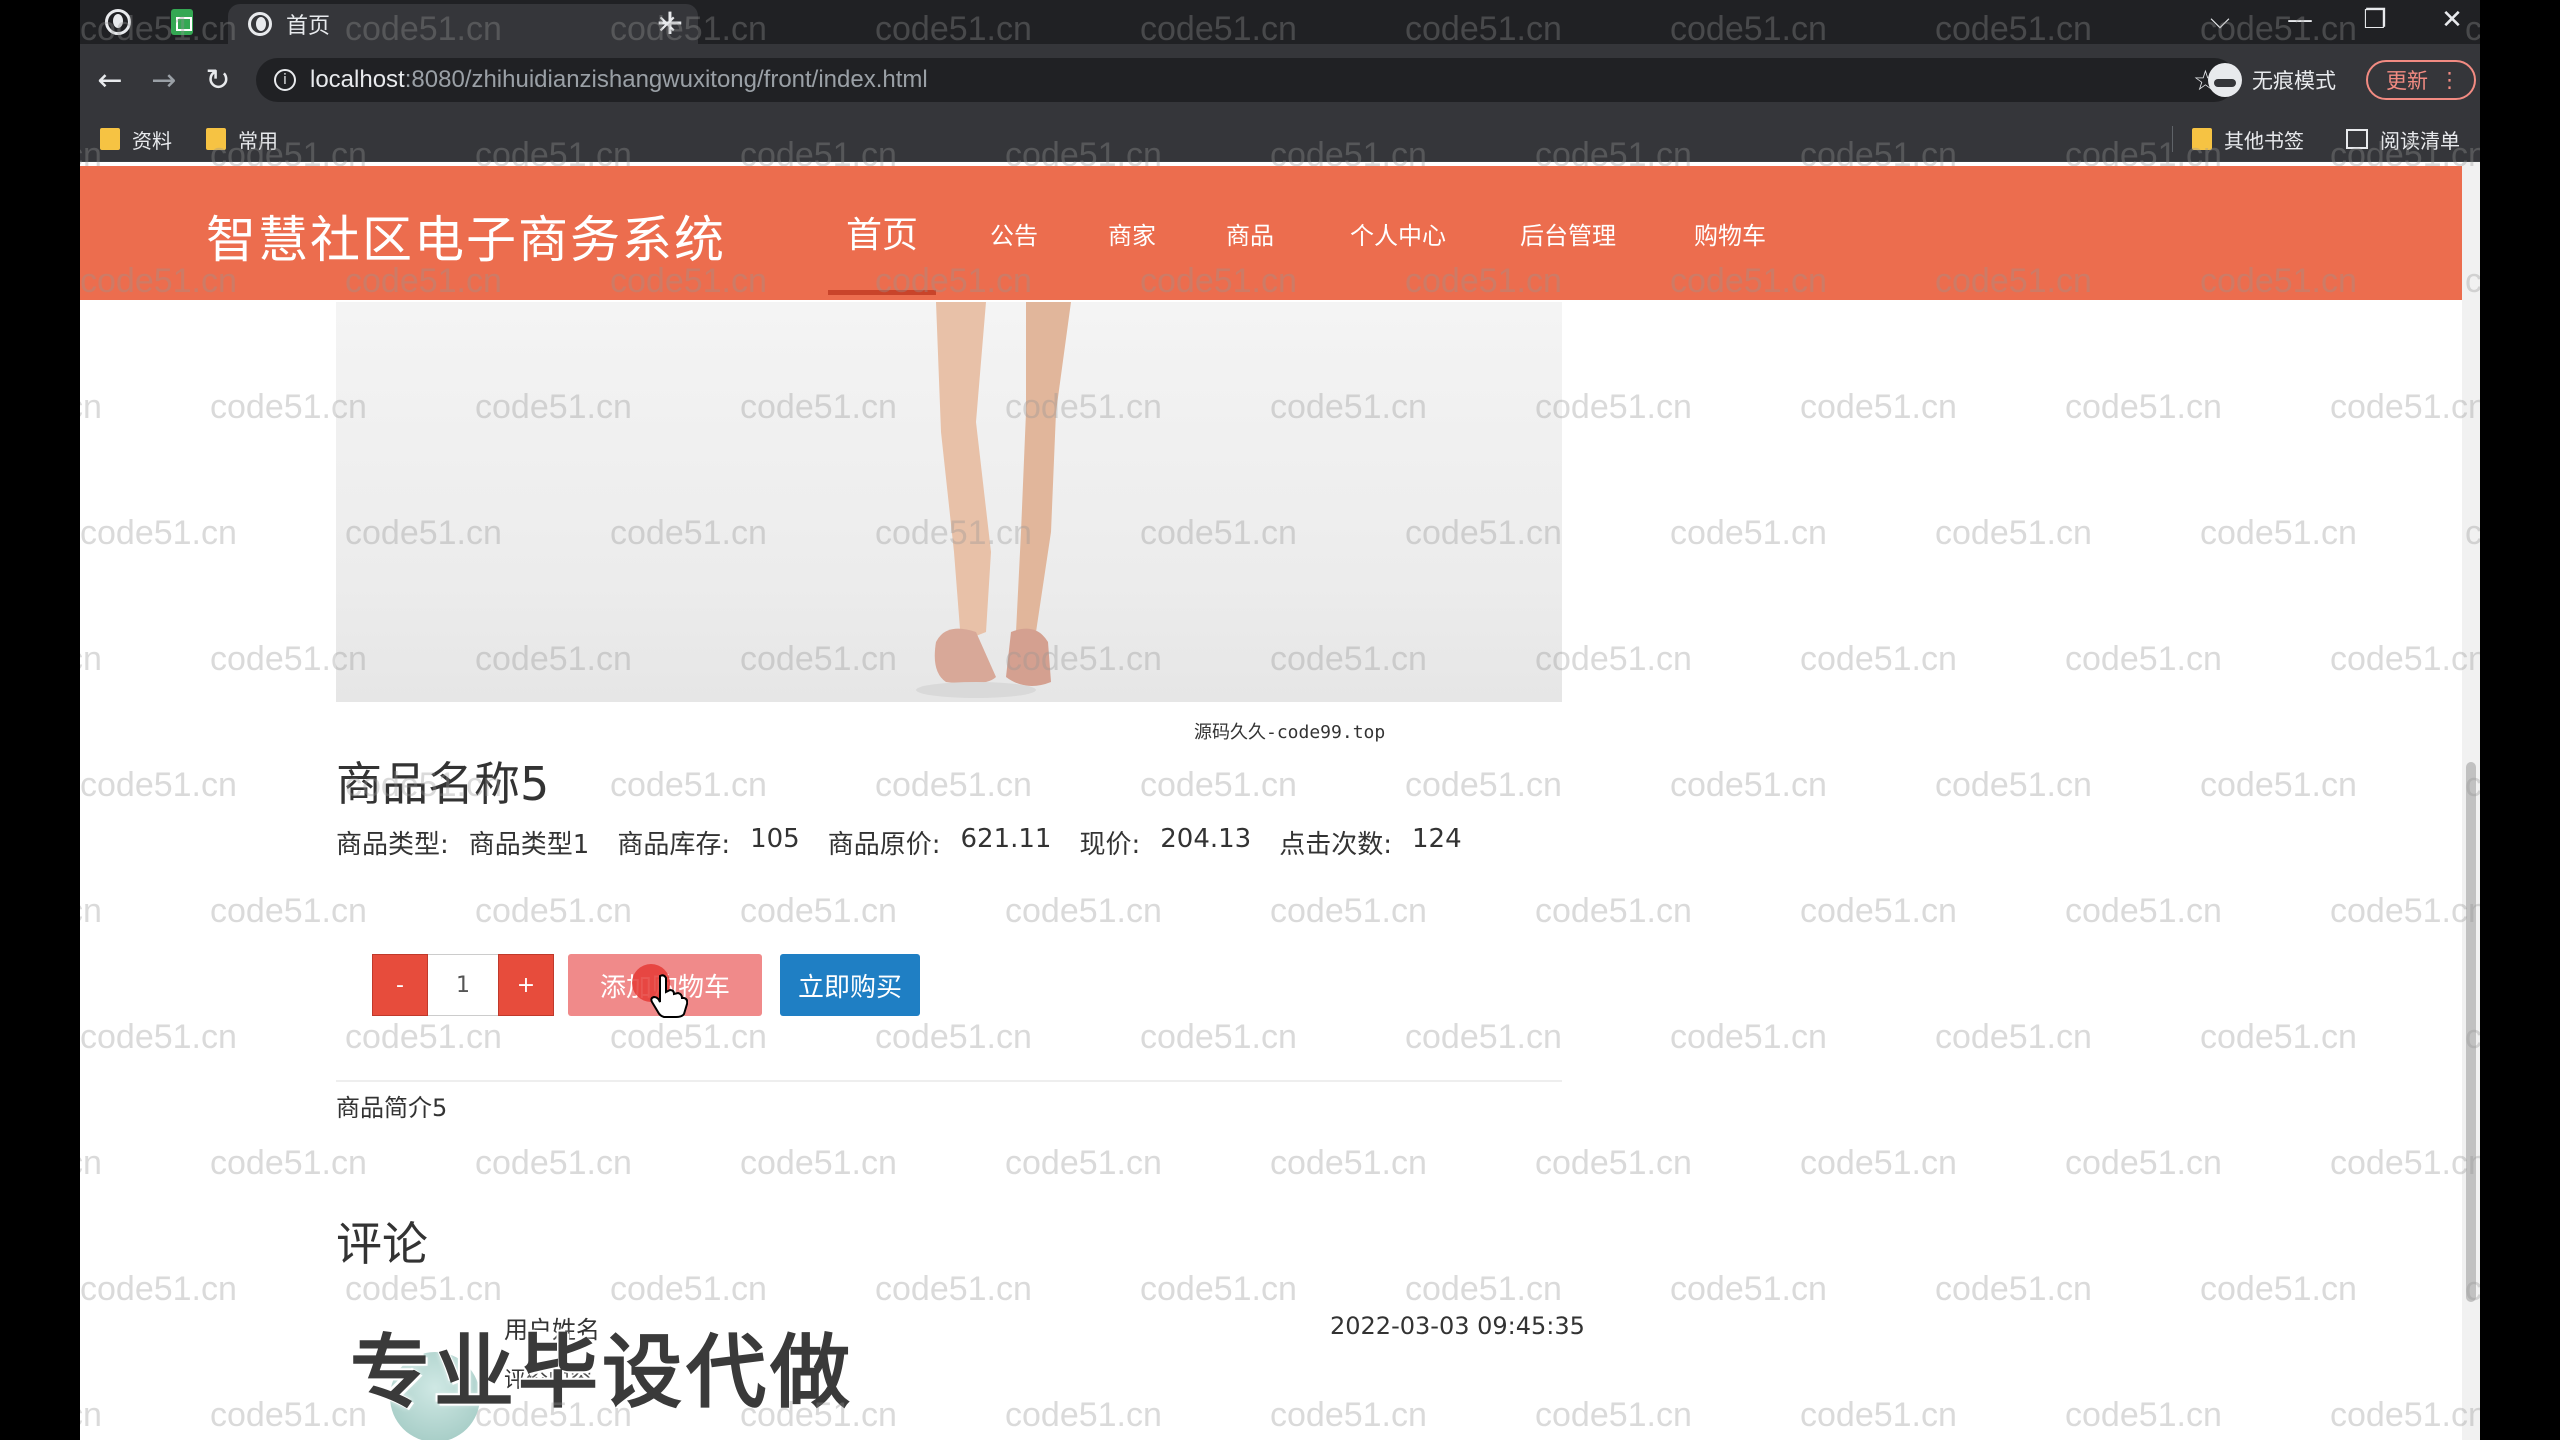 The image size is (2560, 1440). I want to click on meta-orig-price: 商品原价: 621.11, so click(940, 842).